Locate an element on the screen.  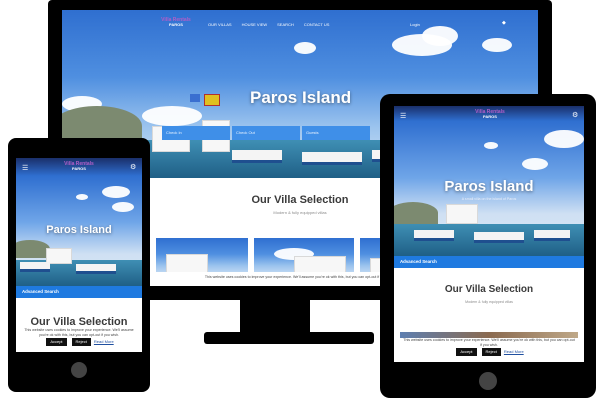
tablet-brand-logo: Villa Rentals PAROS is located at coordinates (490, 114).